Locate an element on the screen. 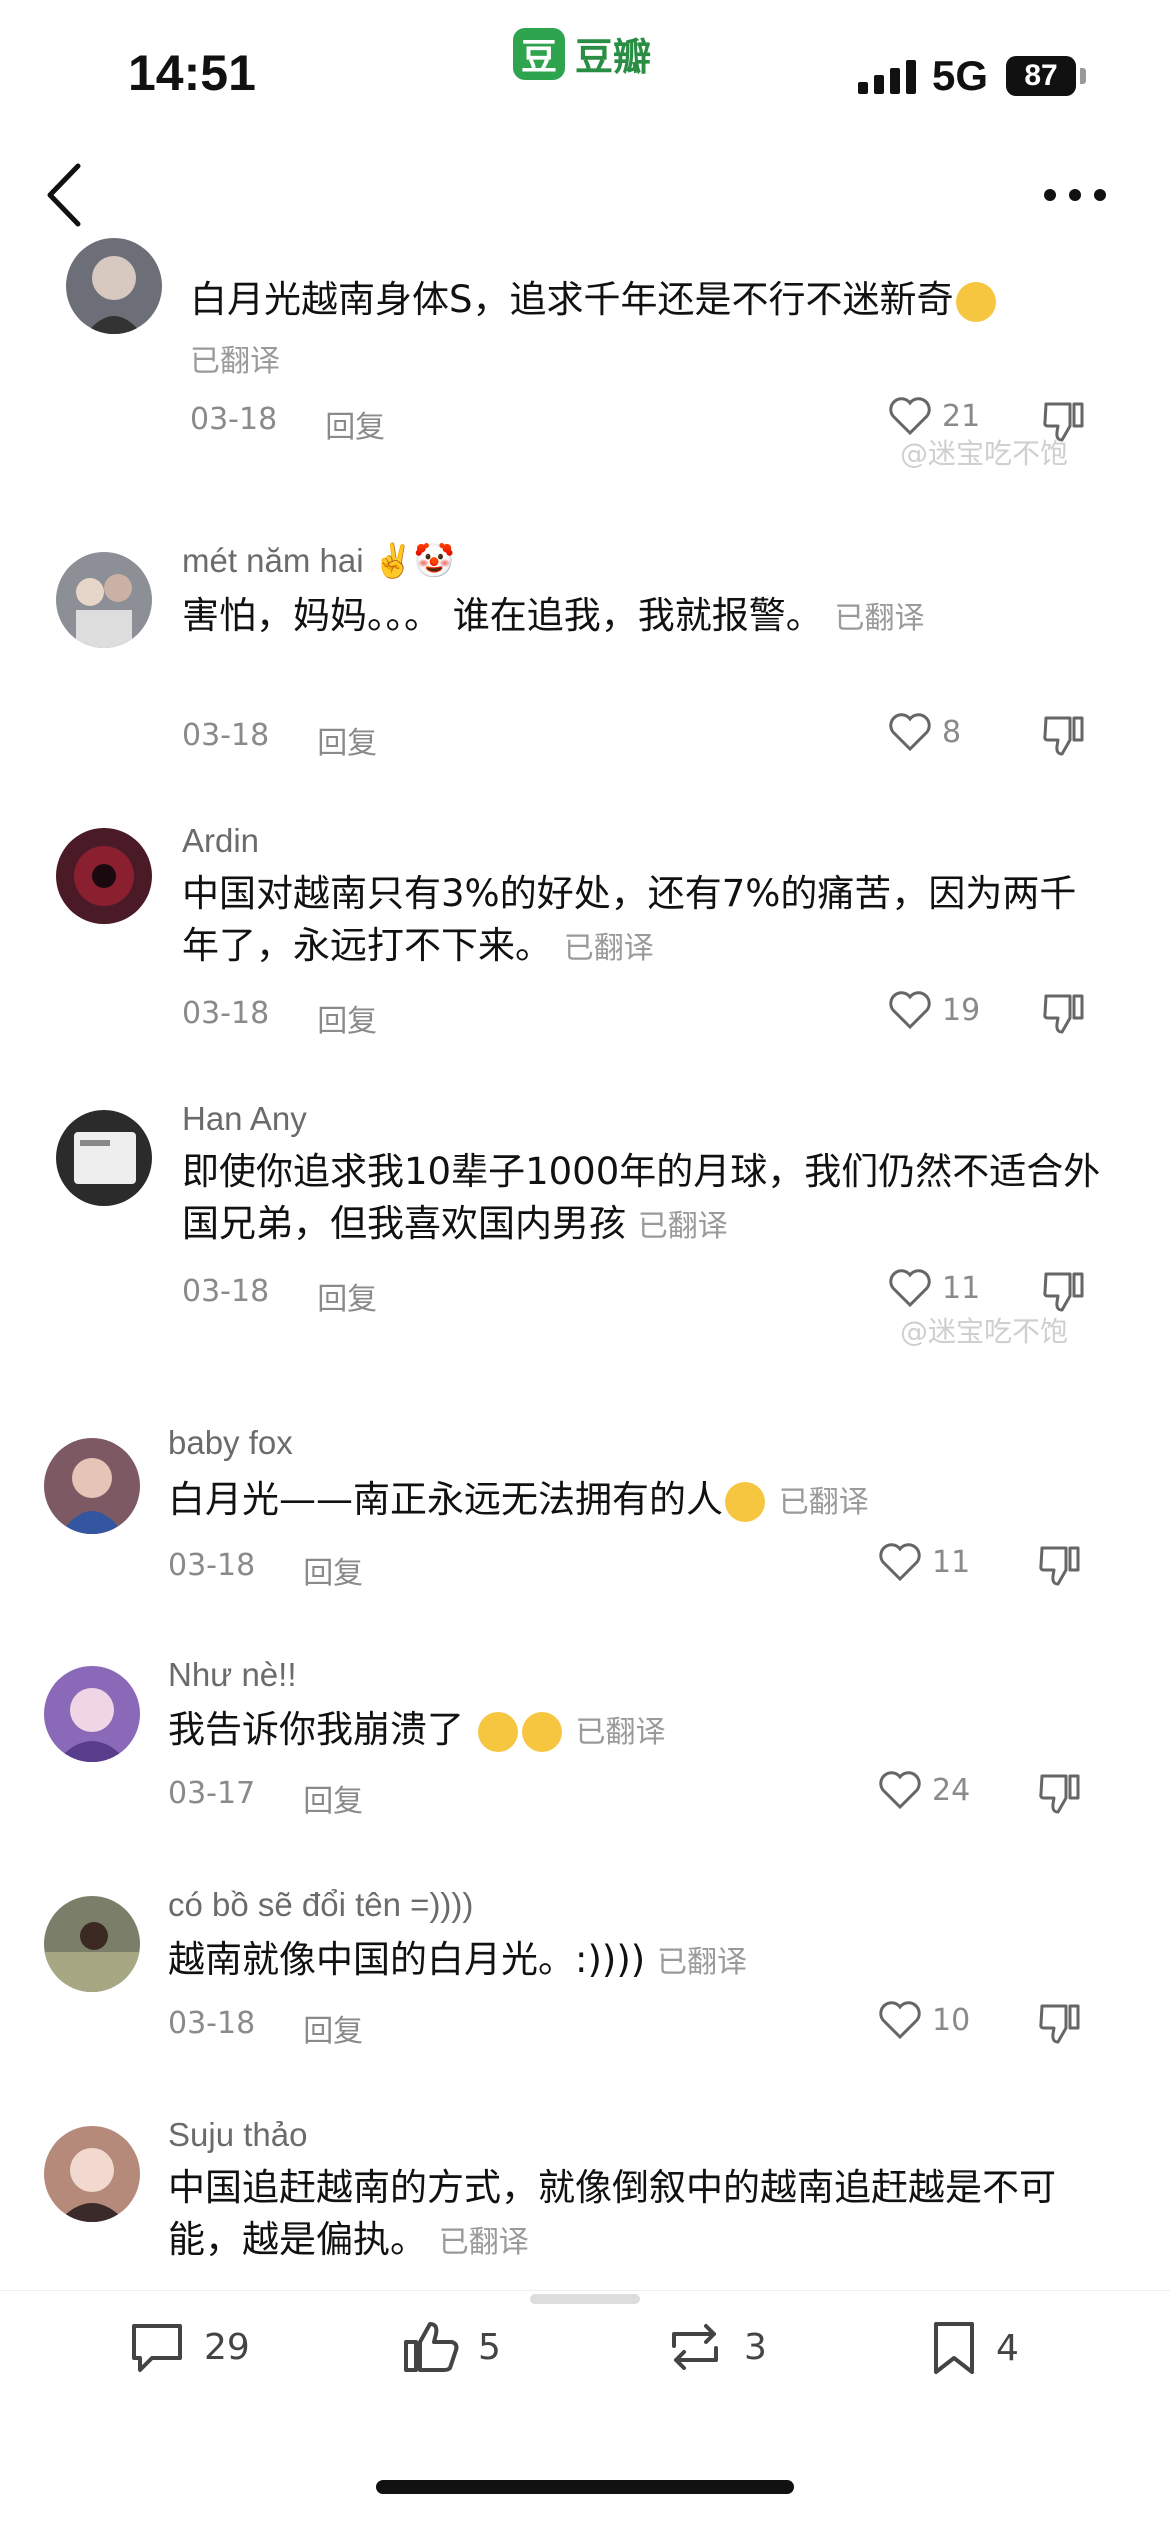  like-button: 8 is located at coordinates (924, 732).